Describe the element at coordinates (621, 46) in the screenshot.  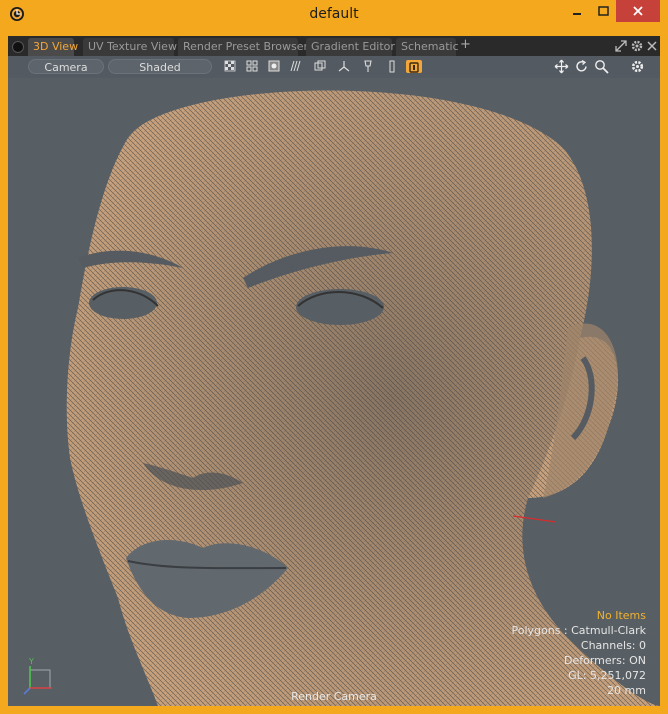
I see `expand-icon` at that location.